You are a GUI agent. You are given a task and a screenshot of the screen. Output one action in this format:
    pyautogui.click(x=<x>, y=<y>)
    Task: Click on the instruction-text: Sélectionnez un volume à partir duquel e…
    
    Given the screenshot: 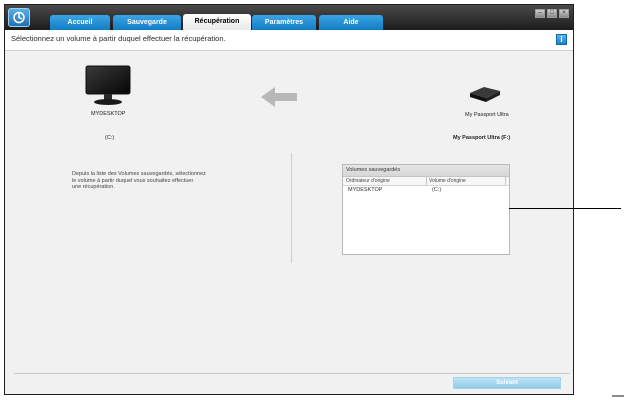 What is the action you would take?
    pyautogui.click(x=118, y=38)
    